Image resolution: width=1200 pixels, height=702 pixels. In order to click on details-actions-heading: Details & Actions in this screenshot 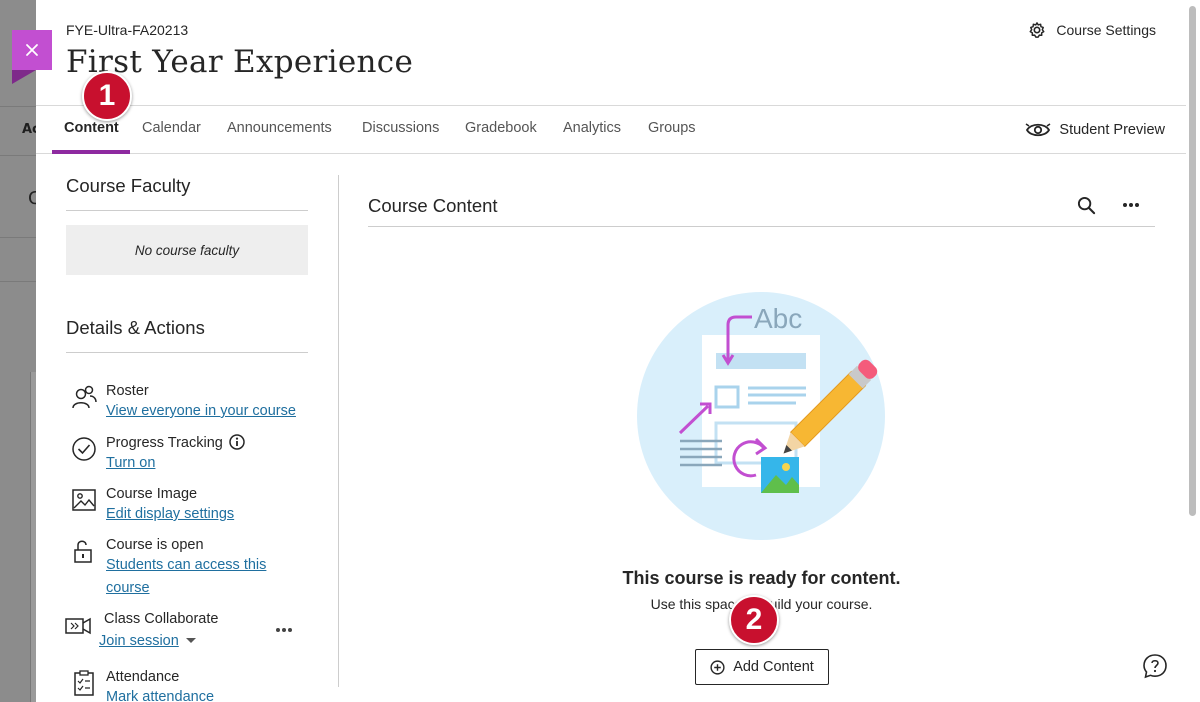, I will do `click(187, 335)`.